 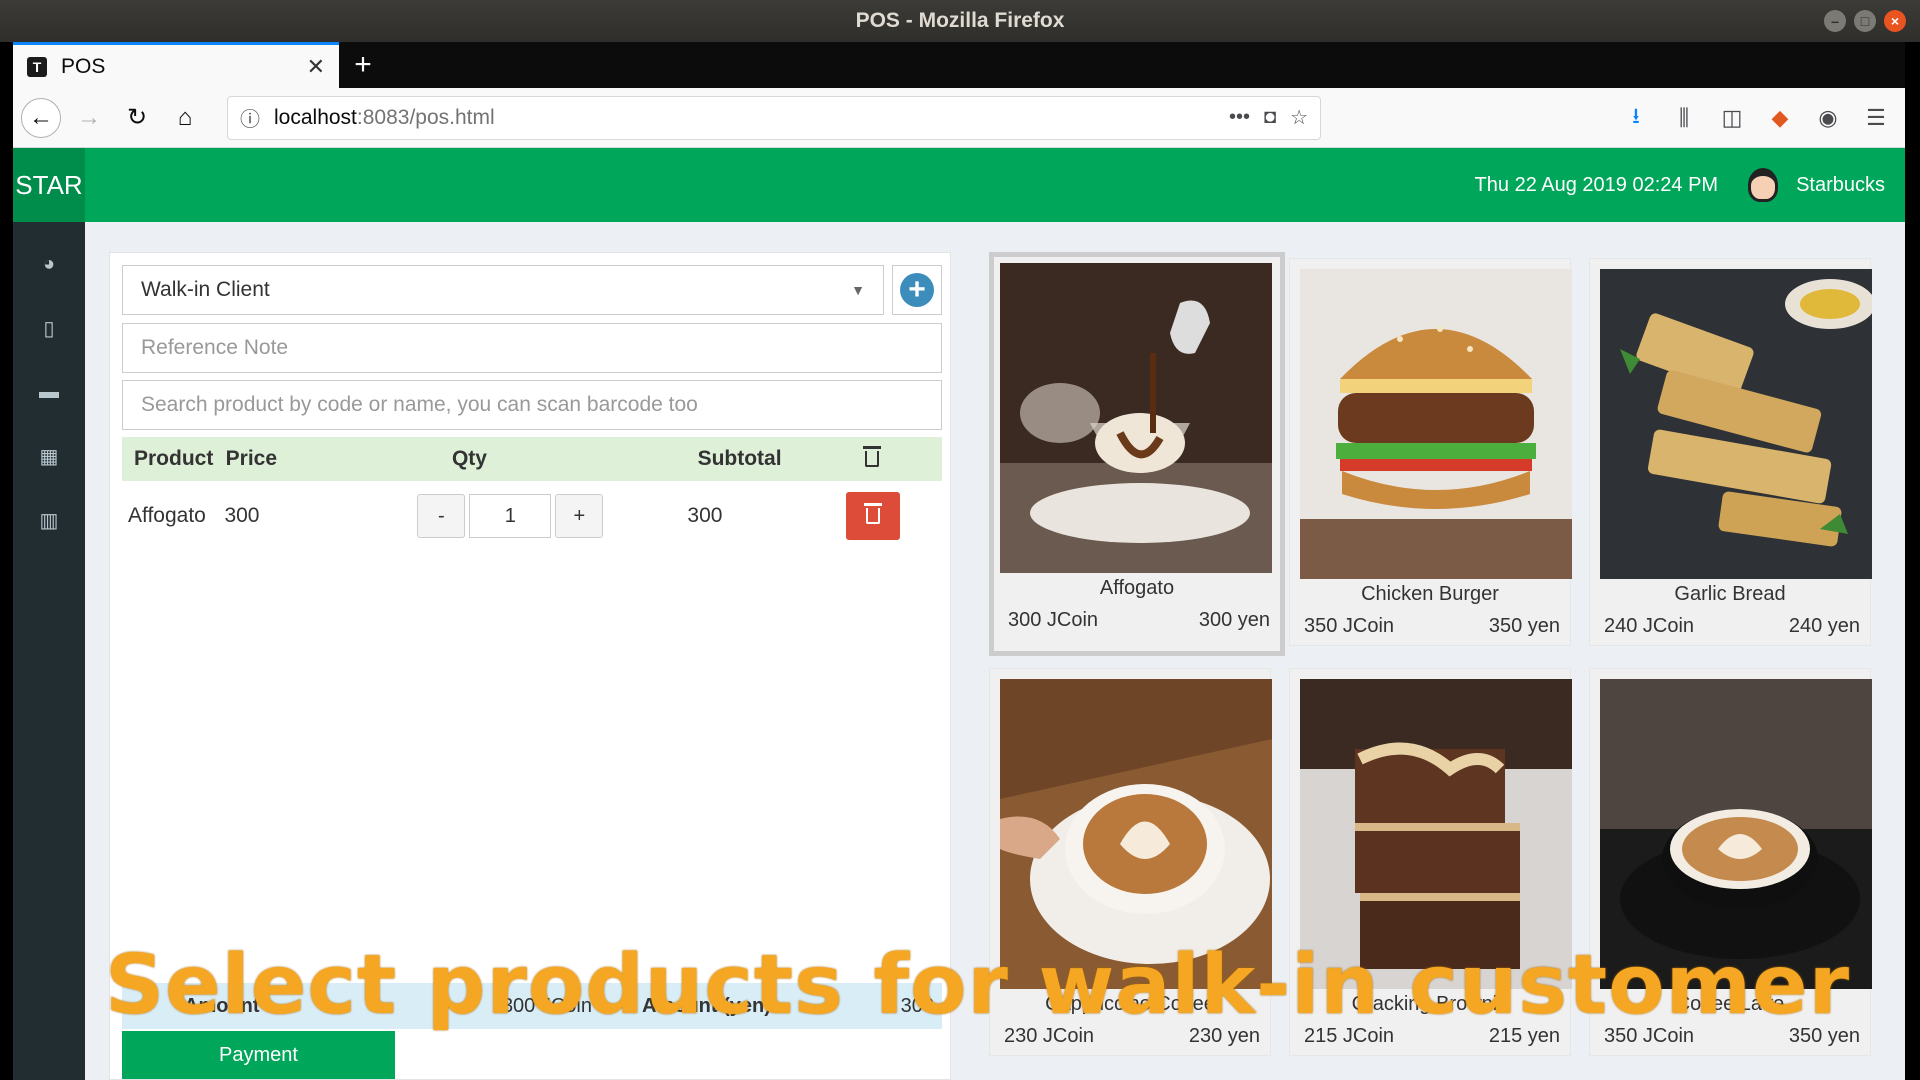 What do you see at coordinates (1759, 118) in the screenshot?
I see `toolbar-right: ⭳ ⫼ ◫ ◆ ◉ ☰` at bounding box center [1759, 118].